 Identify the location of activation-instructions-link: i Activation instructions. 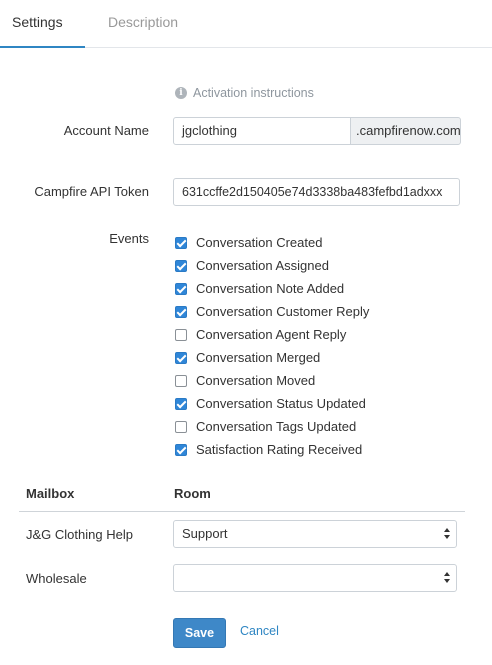
(244, 93).